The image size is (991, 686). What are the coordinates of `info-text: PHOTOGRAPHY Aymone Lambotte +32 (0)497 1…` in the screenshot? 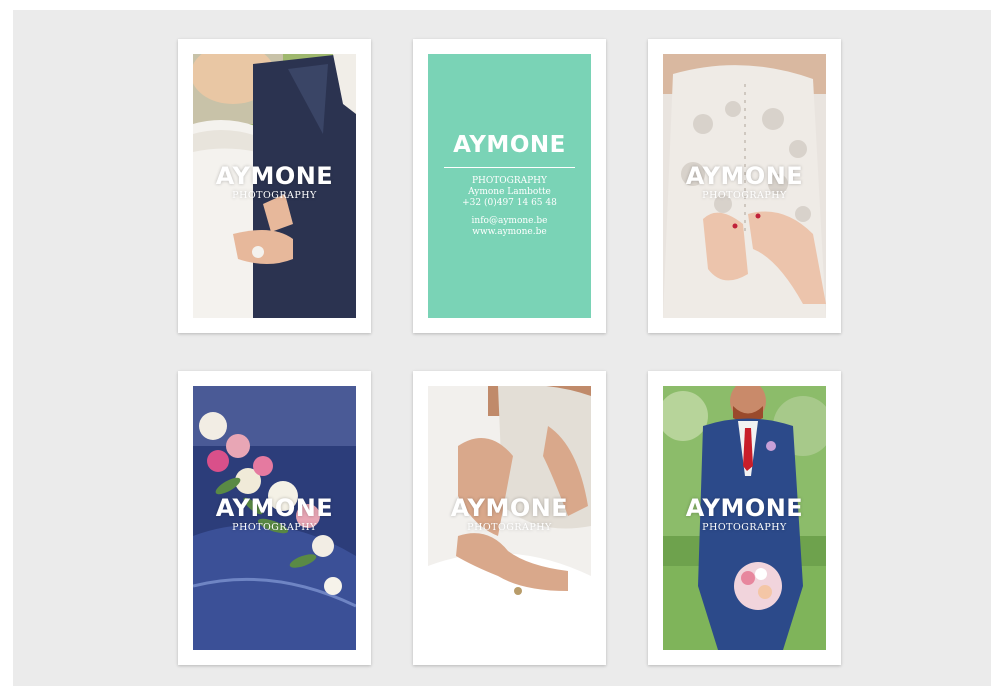 It's located at (509, 207).